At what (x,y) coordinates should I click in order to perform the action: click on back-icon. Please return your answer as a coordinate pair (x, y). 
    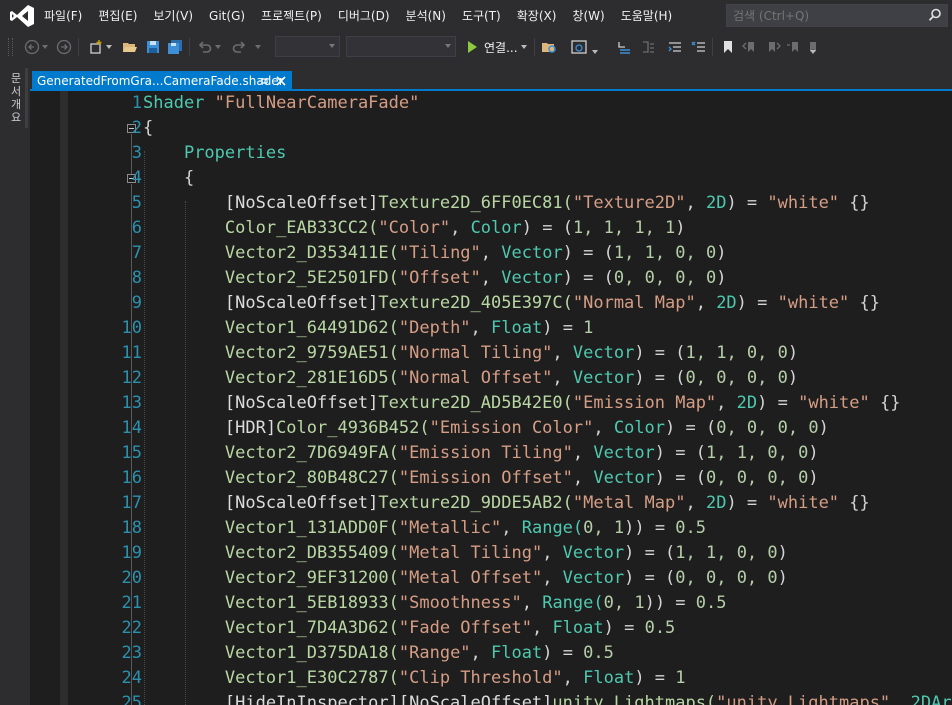
    Looking at the image, I should click on (32, 47).